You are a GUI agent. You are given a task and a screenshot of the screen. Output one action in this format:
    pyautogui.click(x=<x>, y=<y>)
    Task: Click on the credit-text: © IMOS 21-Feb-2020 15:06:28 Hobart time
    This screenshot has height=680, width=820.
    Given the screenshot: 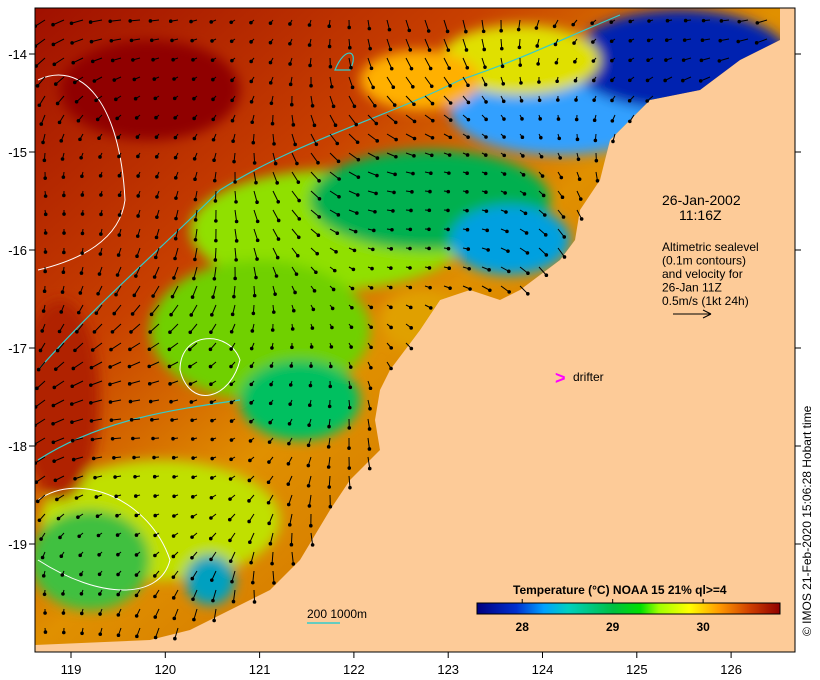 What is the action you would take?
    pyautogui.click(x=807, y=520)
    